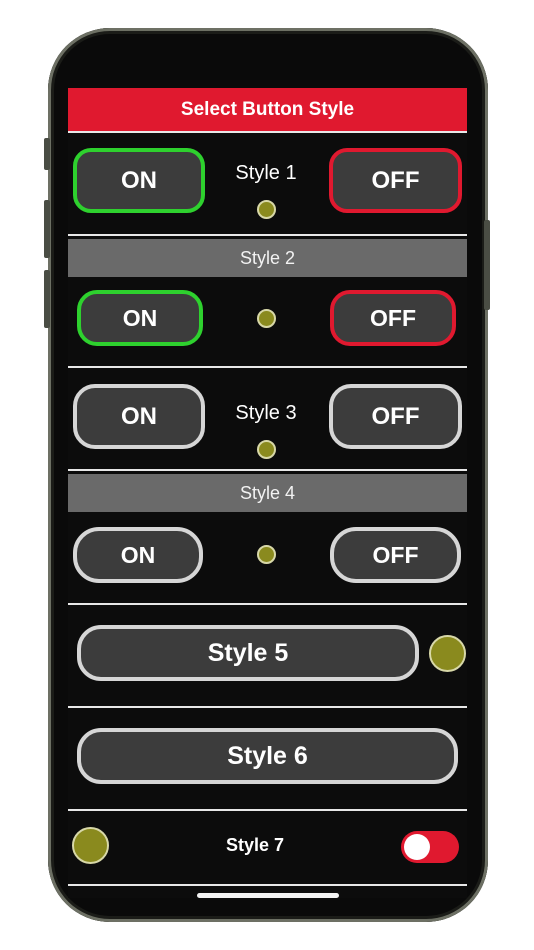 The height and width of the screenshot is (950, 534). What do you see at coordinates (267, 756) in the screenshot?
I see `style6-button: Style 6` at bounding box center [267, 756].